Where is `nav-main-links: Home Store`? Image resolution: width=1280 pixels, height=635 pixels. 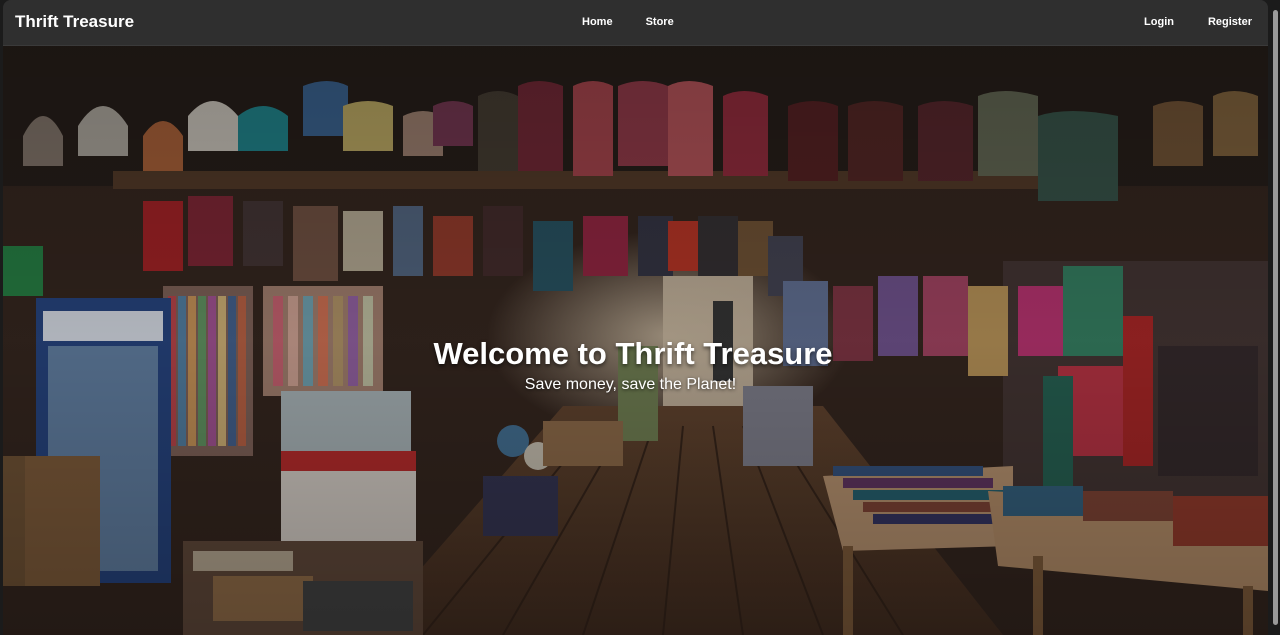
nav-main-links: Home Store is located at coordinates (628, 22).